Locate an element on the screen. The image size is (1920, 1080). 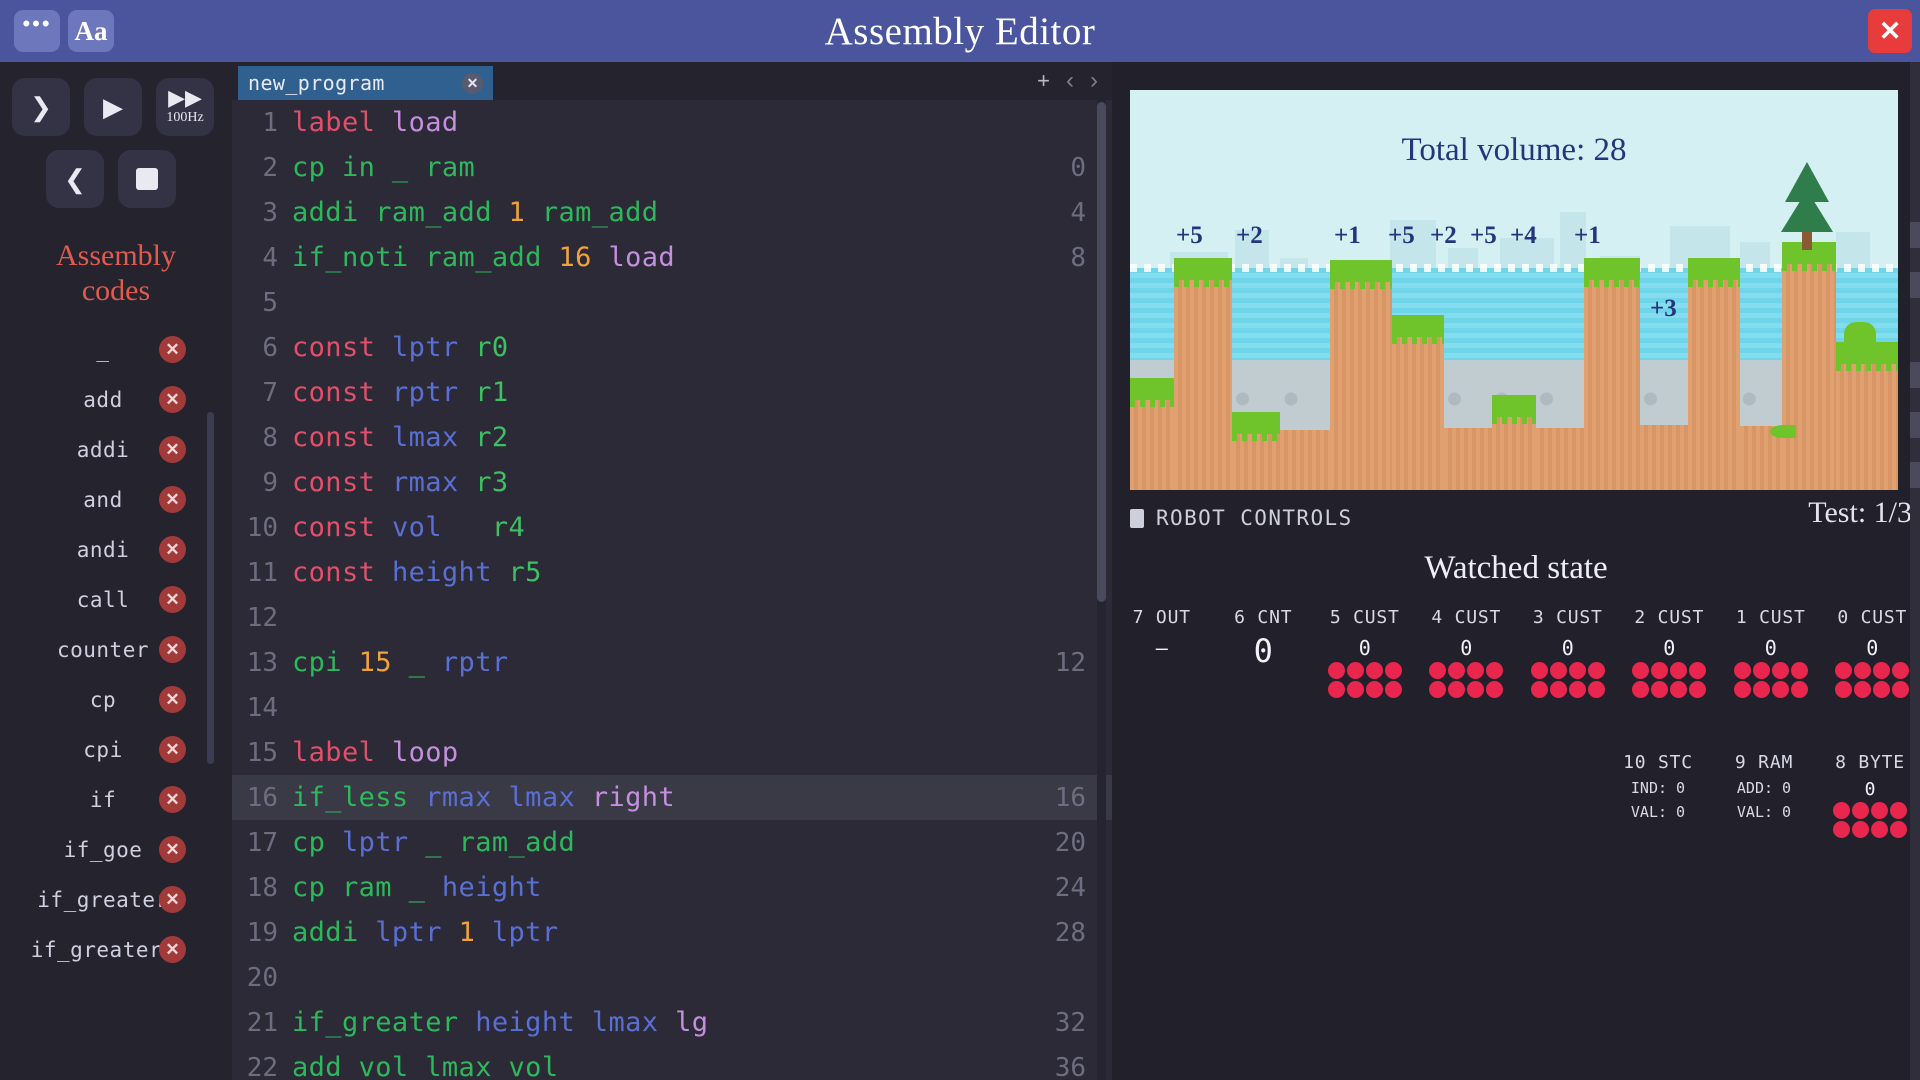
code-line: 2 cp in _ ram 0 is located at coordinates (672, 167).